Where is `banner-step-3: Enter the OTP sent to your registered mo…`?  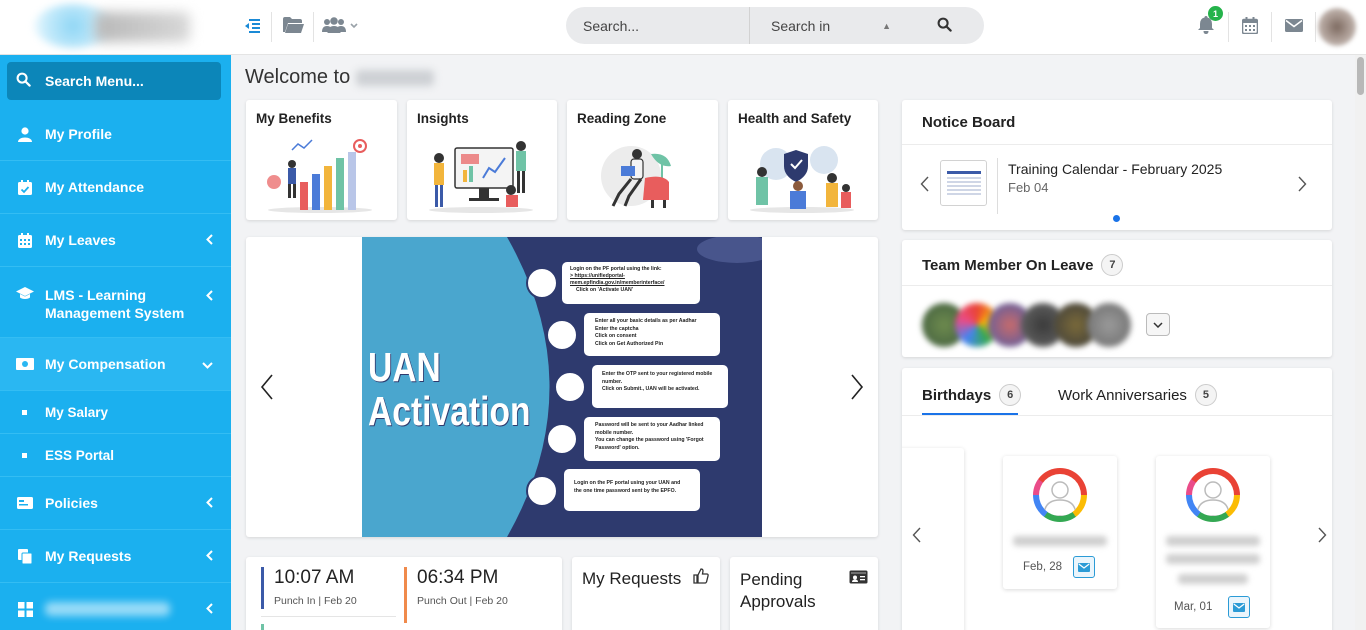
banner-step-3: Enter the OTP sent to your registered mo… is located at coordinates (664, 382).